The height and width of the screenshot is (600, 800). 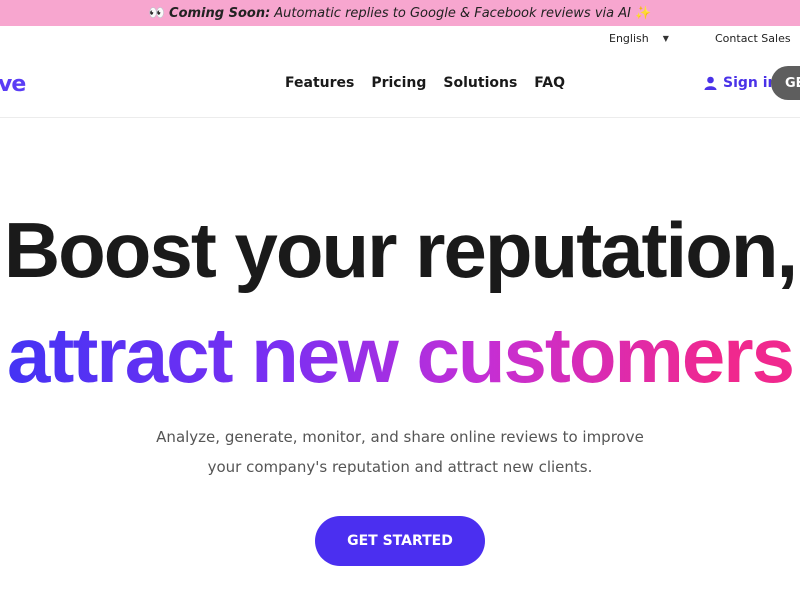 What do you see at coordinates (753, 38) in the screenshot?
I see `contact-sales-link: Contact Sales` at bounding box center [753, 38].